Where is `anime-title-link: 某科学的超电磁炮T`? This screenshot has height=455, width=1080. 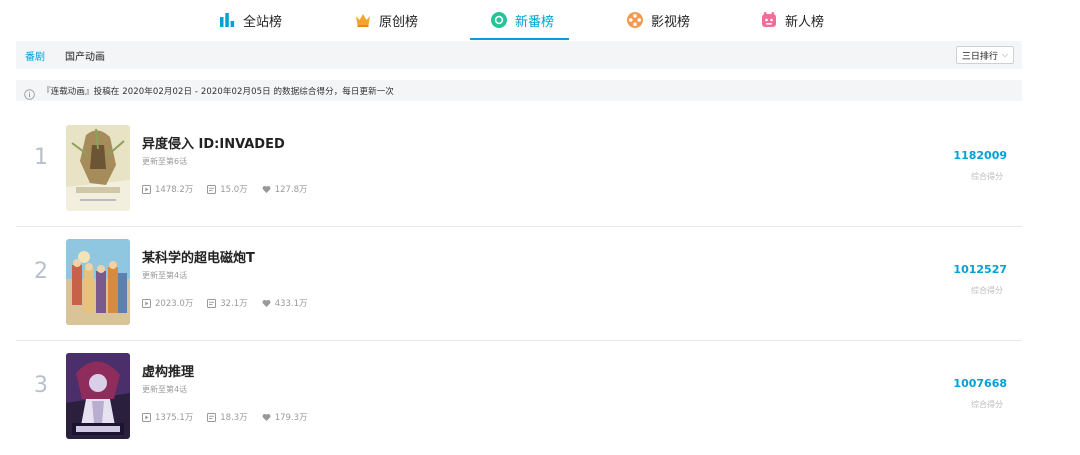 anime-title-link: 某科学的超电磁炮T is located at coordinates (198, 256).